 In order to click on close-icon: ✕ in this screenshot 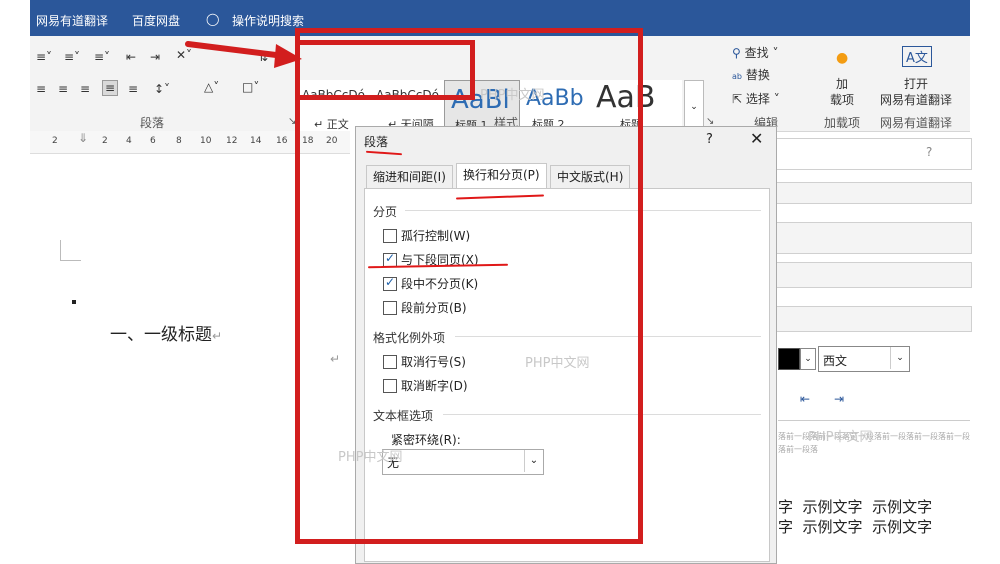, I will do `click(756, 138)`.